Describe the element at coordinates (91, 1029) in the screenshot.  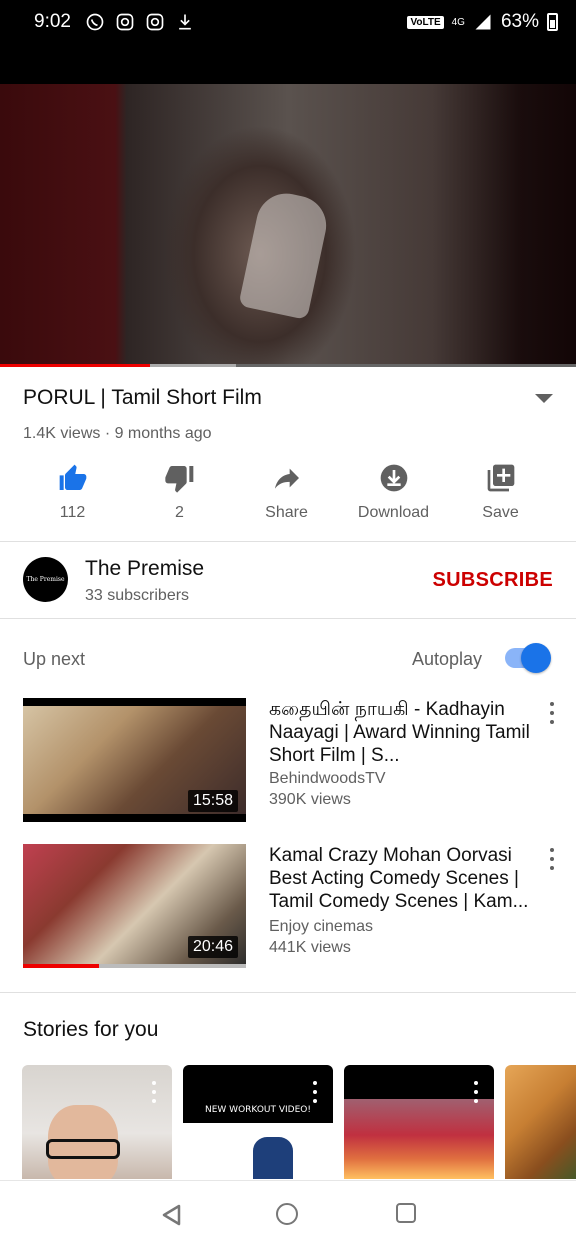
I see `stories-title: Stories for you` at that location.